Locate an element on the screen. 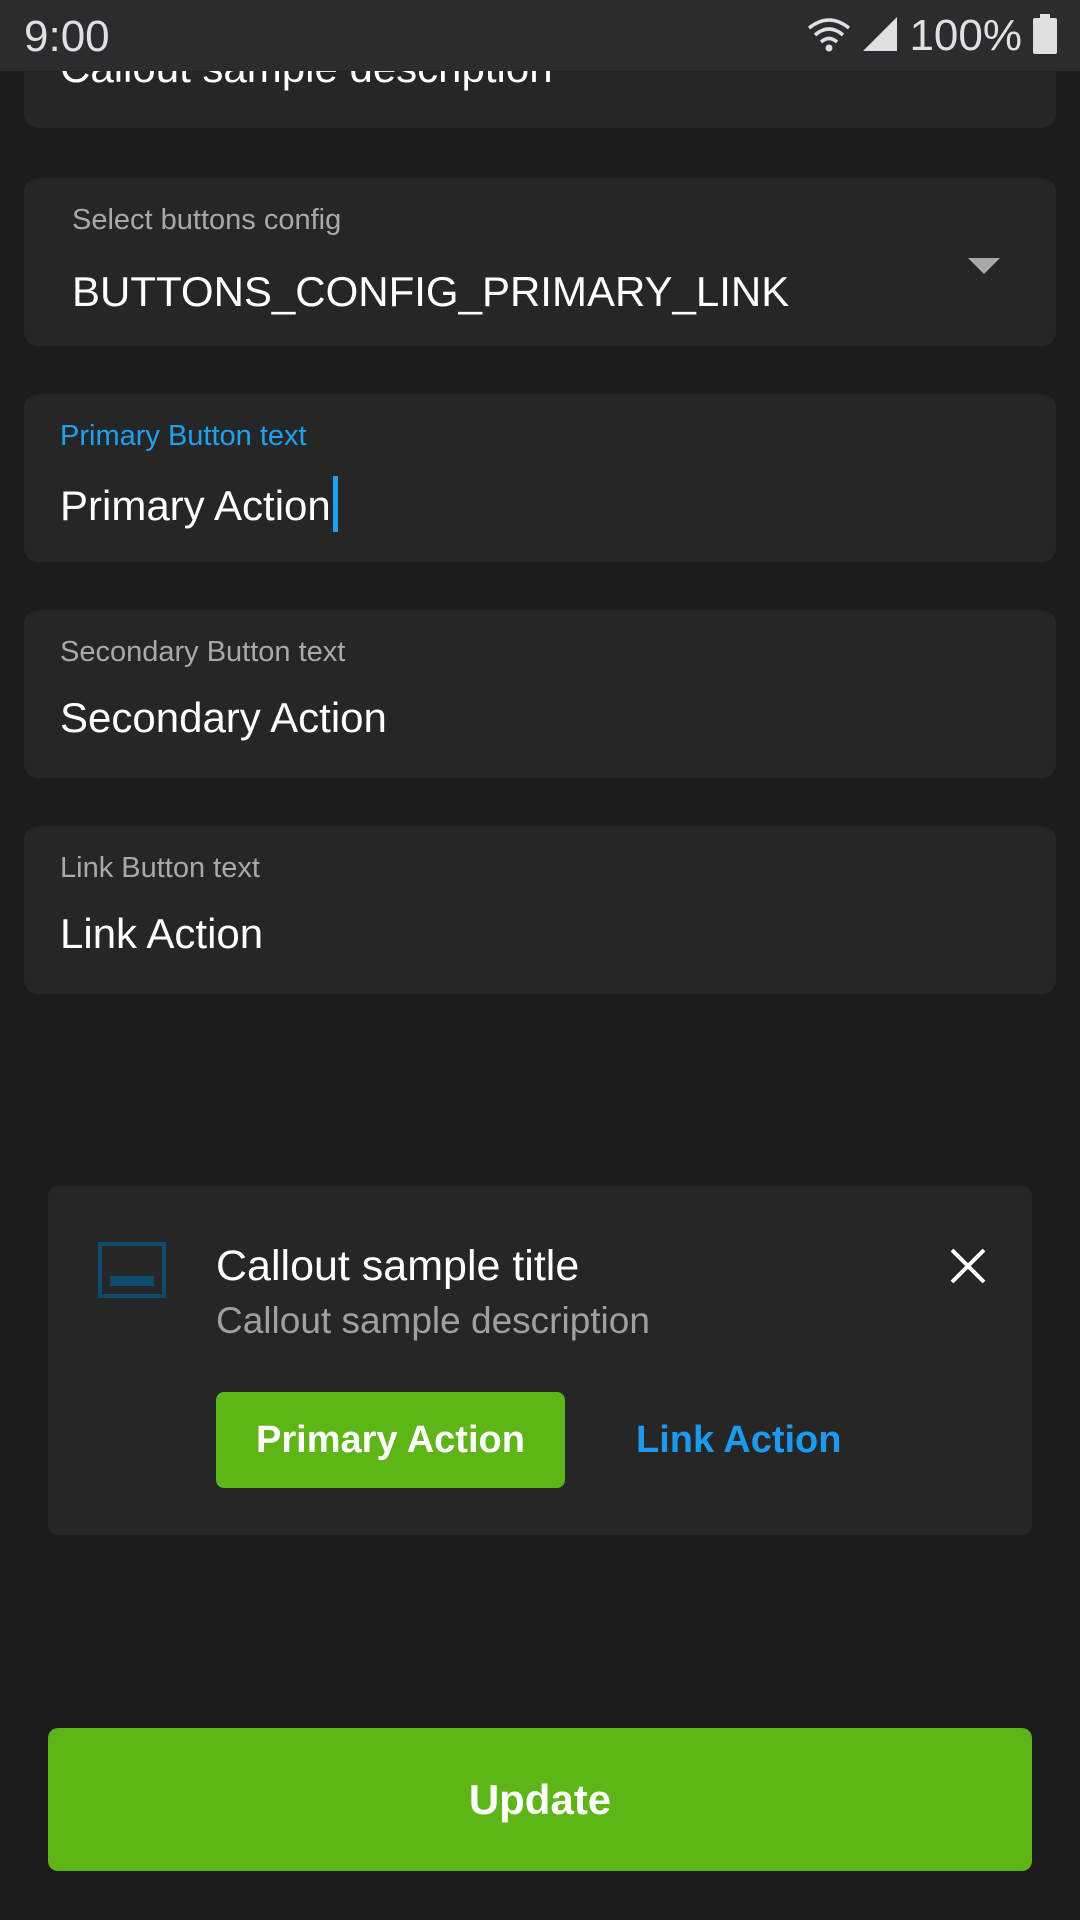 This screenshot has height=1920, width=1080. buttons-config-value: BUTTONS_CONFIG_PRIMARY_LINK is located at coordinates (431, 291).